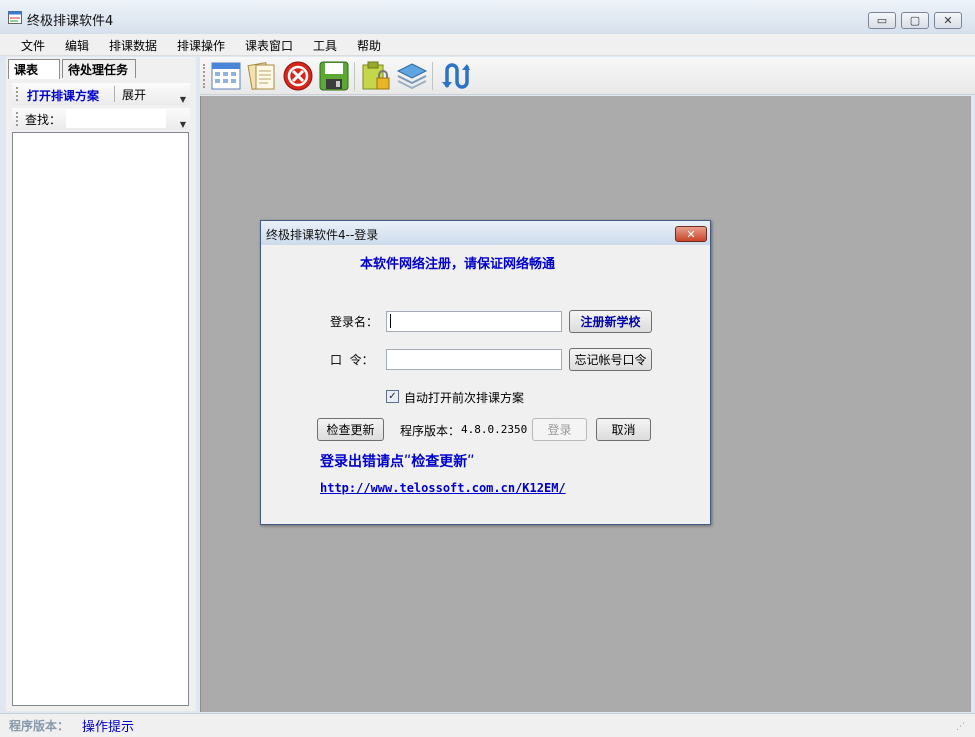  I want to click on text-caret, so click(390, 321).